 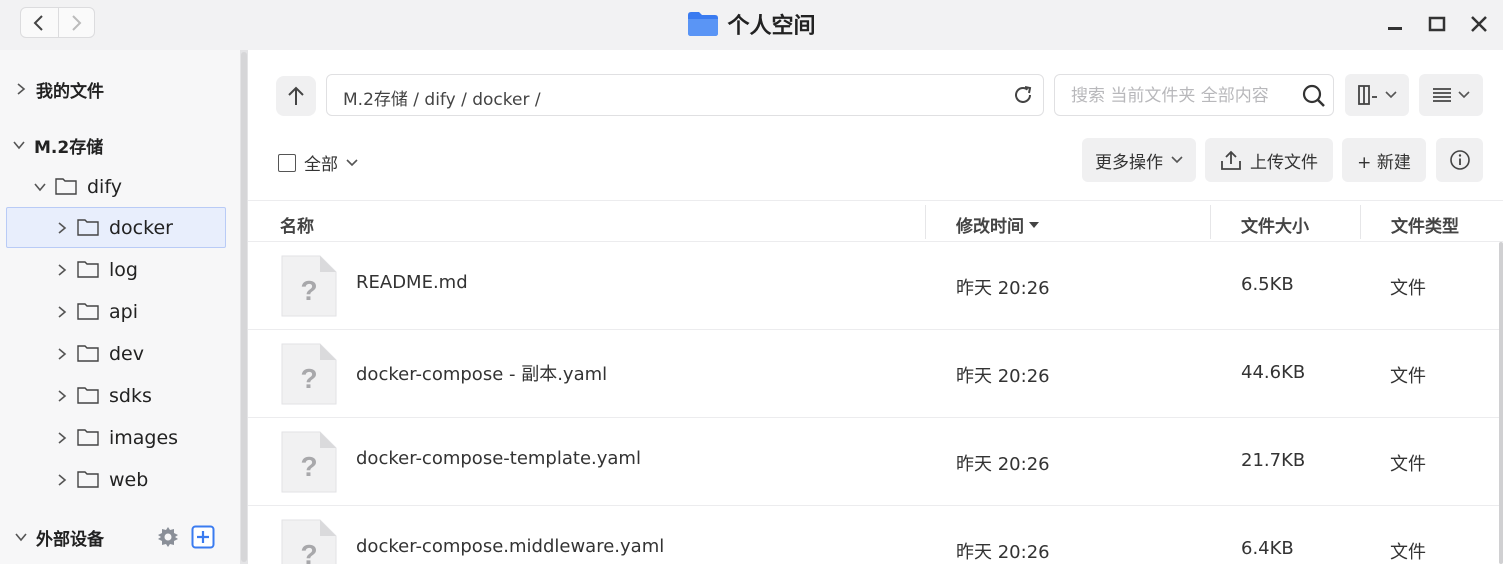 I want to click on sidebar-my-files-label: 我的文件, so click(x=70, y=91).